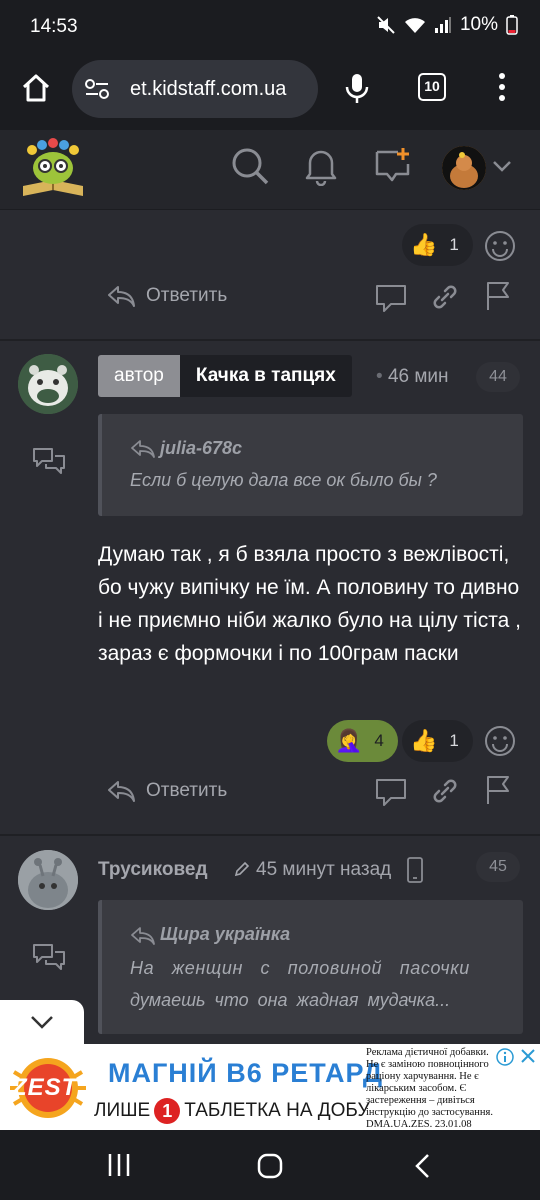  I want to click on reaction-count: 4, so click(379, 740).